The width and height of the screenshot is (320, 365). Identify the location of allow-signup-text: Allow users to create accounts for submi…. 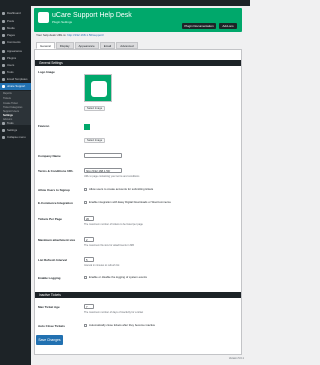
(121, 189).